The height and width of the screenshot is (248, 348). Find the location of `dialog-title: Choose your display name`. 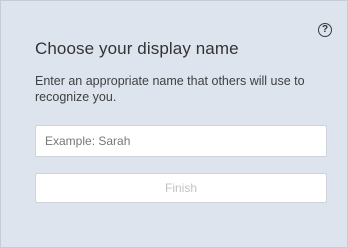

dialog-title: Choose your display name is located at coordinates (137, 48).